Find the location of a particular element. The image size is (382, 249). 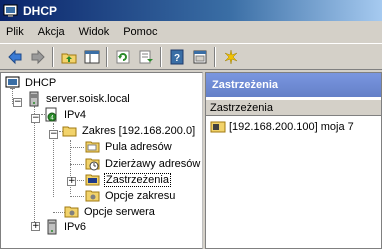

back-button is located at coordinates (14, 57).